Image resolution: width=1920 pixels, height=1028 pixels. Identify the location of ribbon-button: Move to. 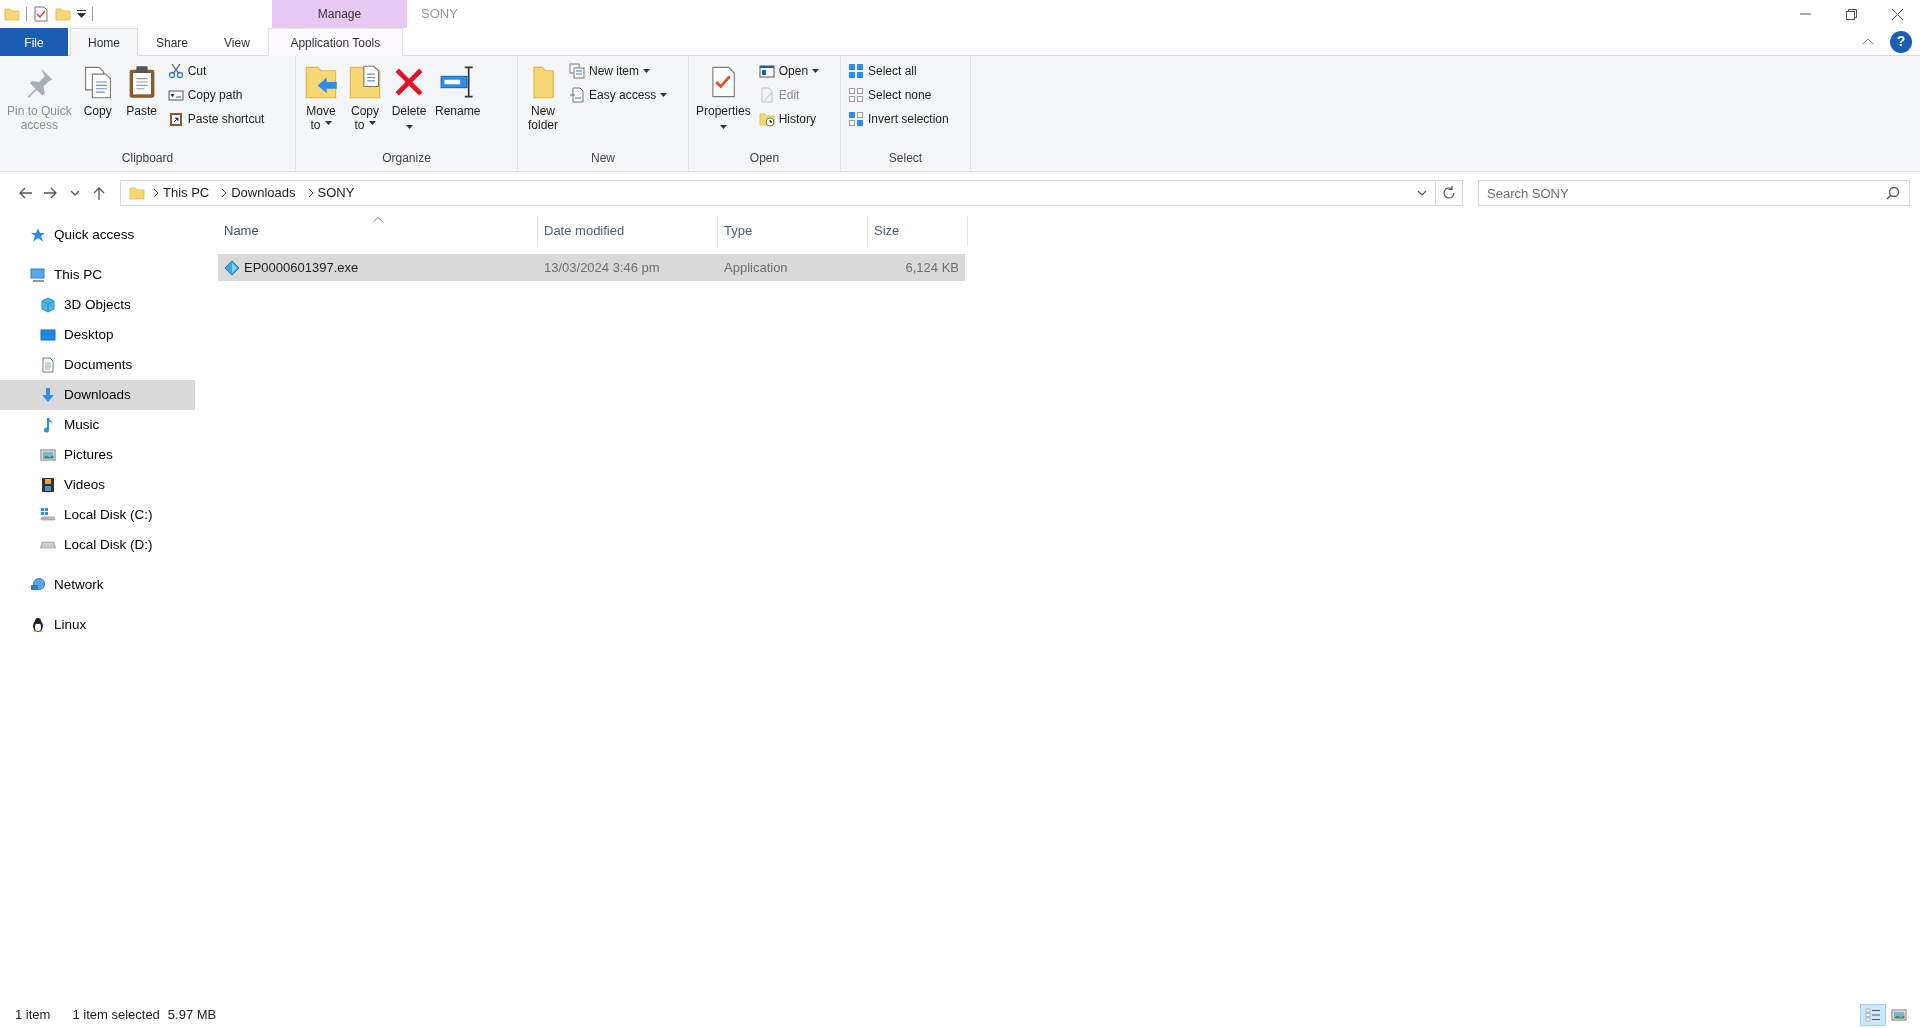
(321, 98).